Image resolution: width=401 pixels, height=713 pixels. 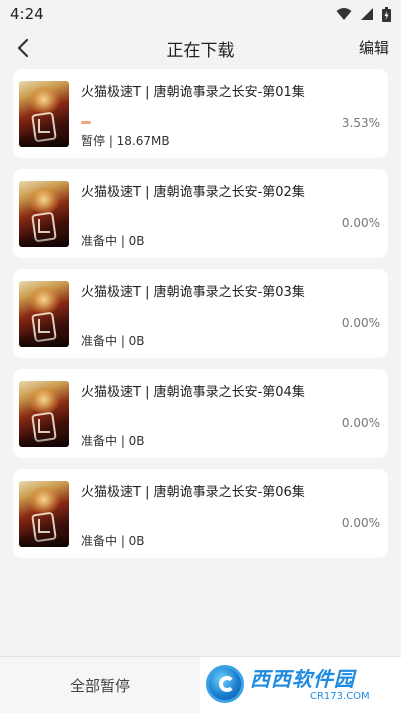 What do you see at coordinates (386, 14) in the screenshot?
I see `battery-icon` at bounding box center [386, 14].